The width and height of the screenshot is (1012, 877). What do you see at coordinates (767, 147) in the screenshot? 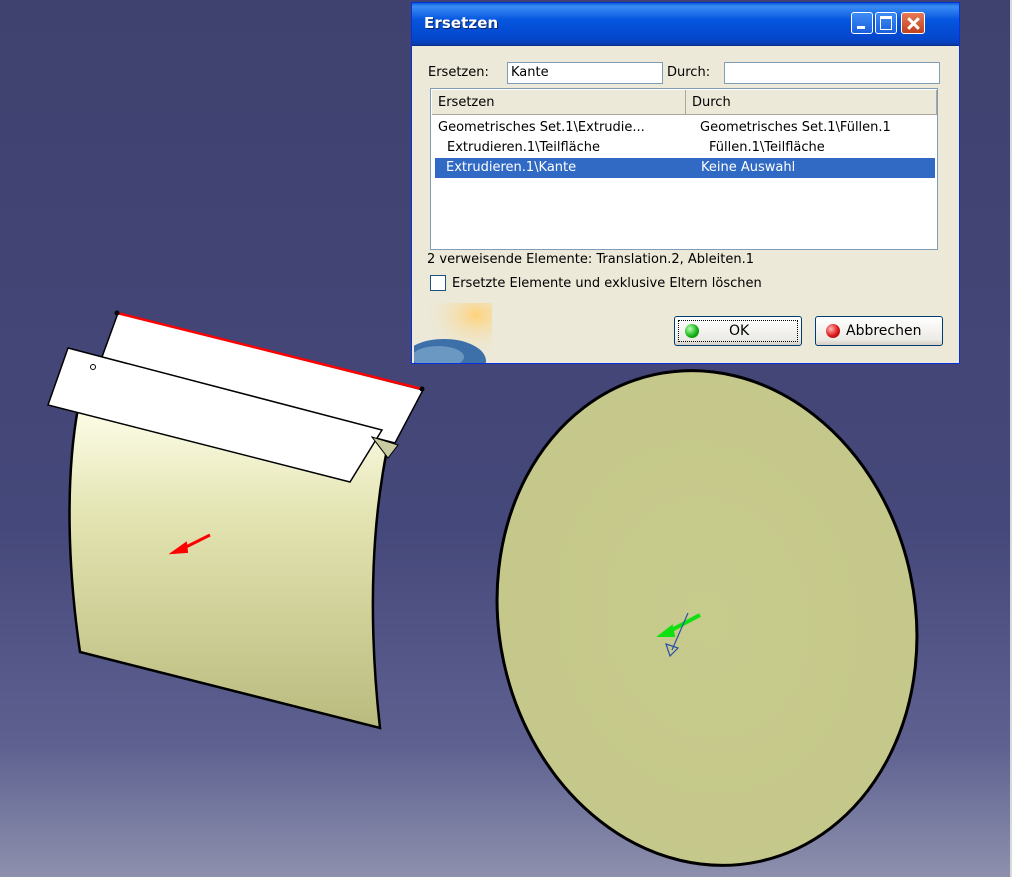
I see `list-cell-durch: Füllen.1\Teilfläche` at bounding box center [767, 147].